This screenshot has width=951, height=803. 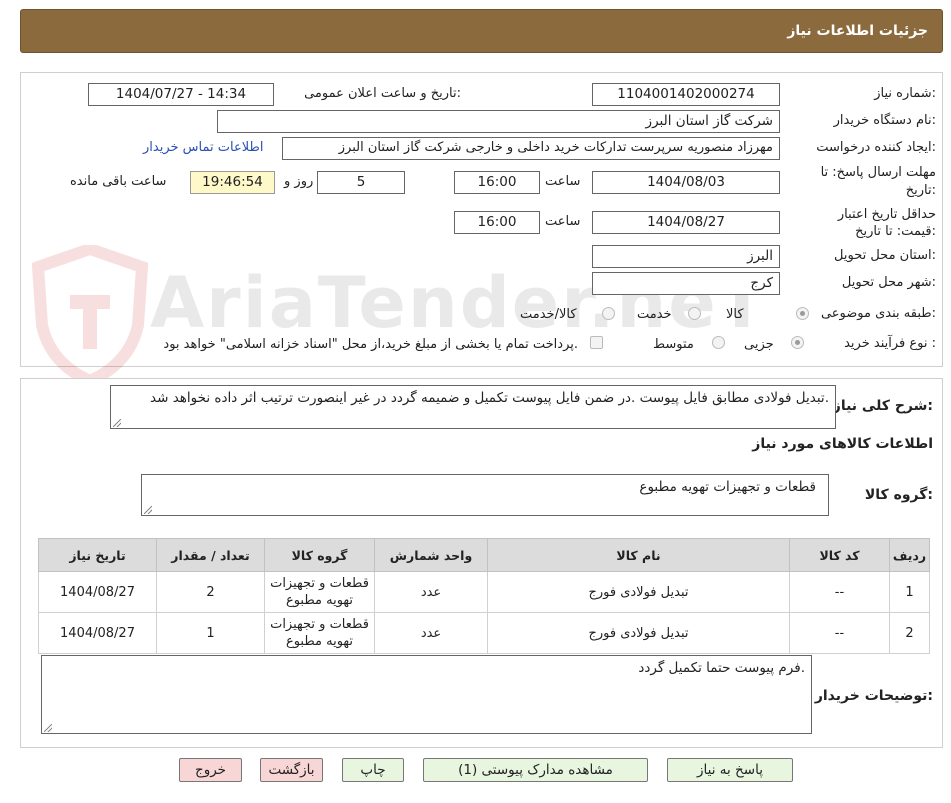 What do you see at coordinates (97, 555) in the screenshot?
I see `col-date-header: تاریخ نیاز` at bounding box center [97, 555].